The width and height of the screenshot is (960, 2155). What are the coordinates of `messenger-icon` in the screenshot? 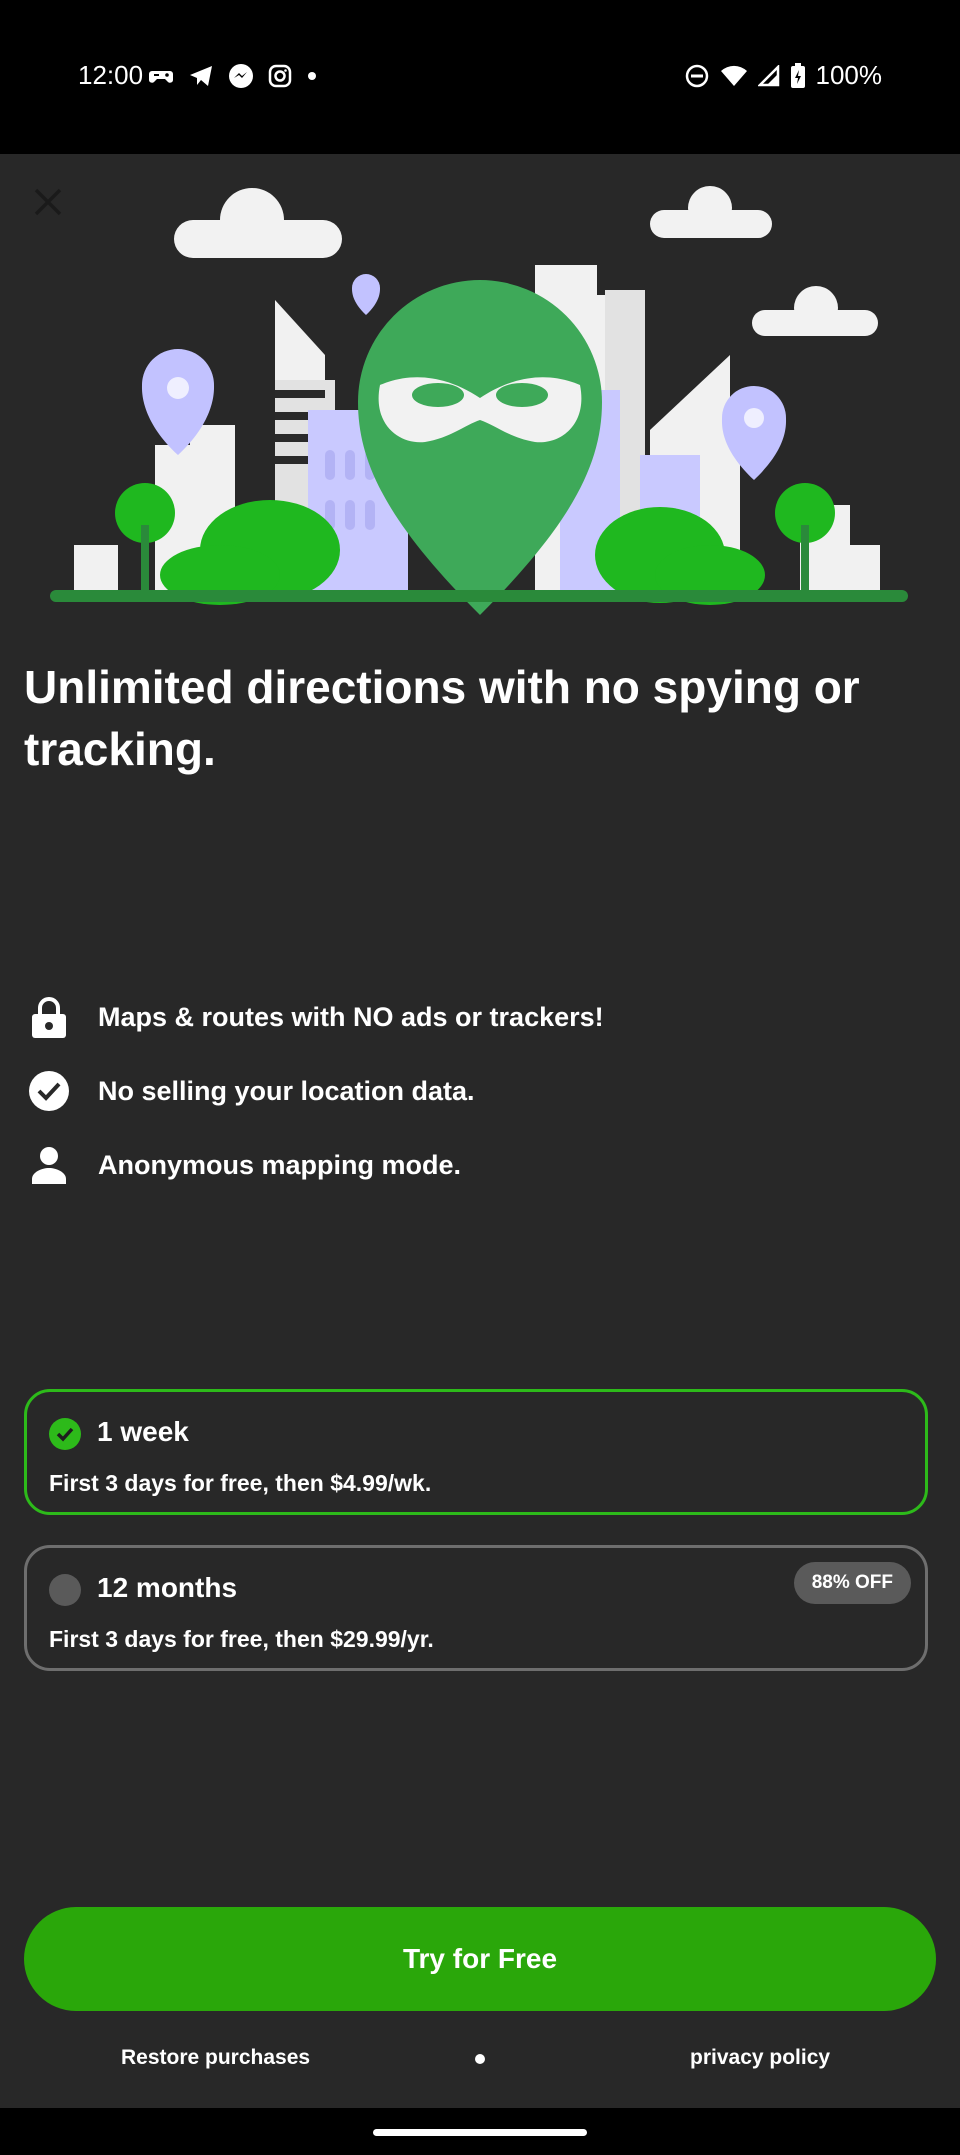 It's located at (241, 76).